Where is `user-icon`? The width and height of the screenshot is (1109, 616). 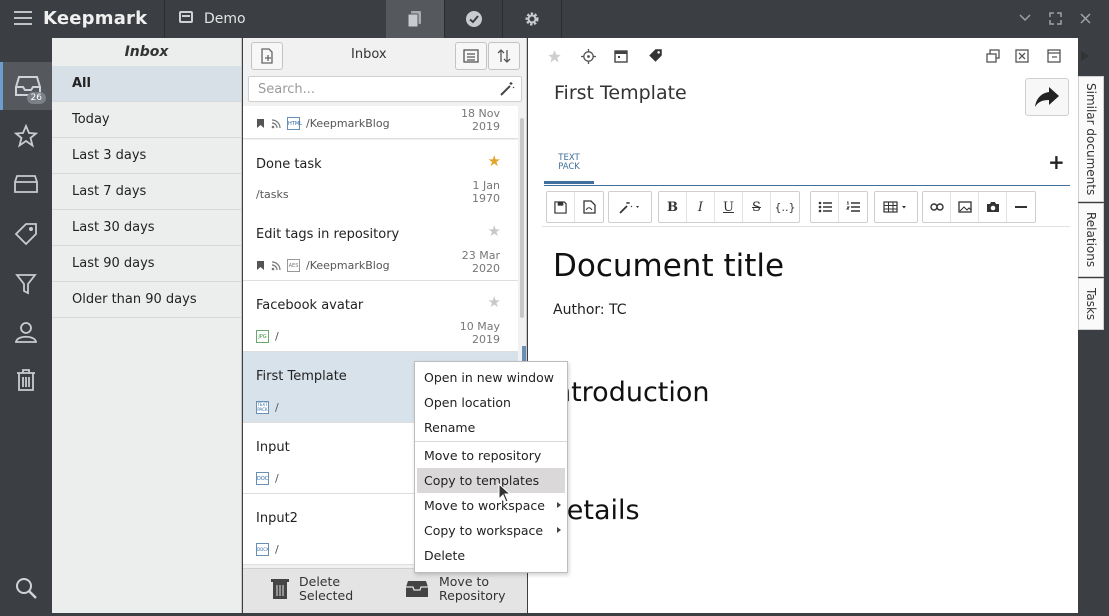 user-icon is located at coordinates (26, 332).